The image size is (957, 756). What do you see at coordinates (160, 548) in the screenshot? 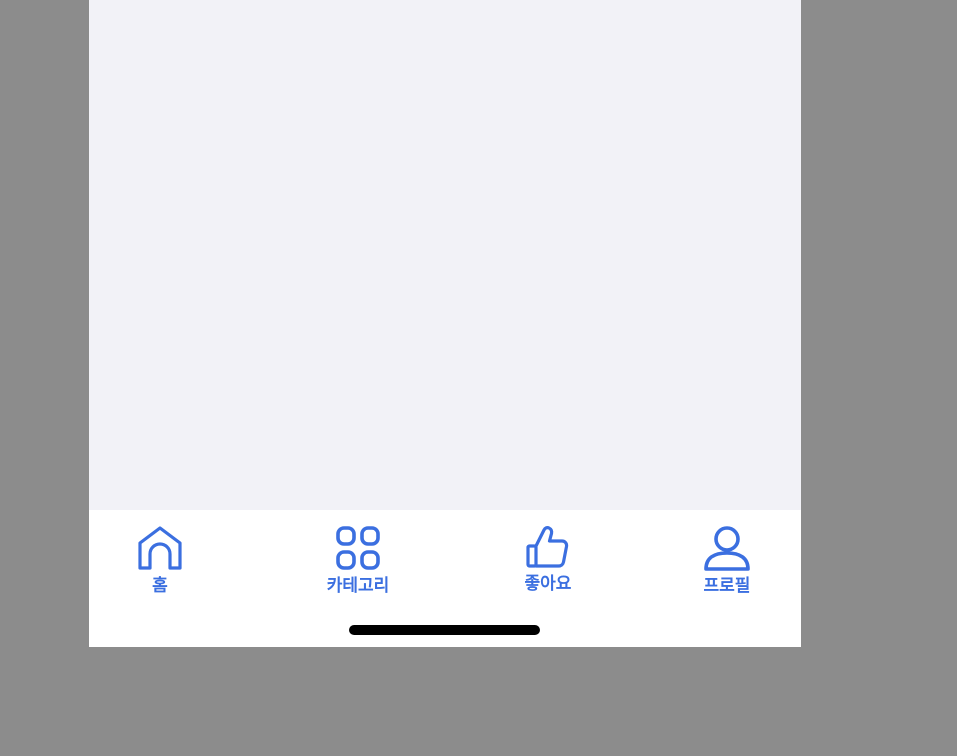
I see `home-icon` at bounding box center [160, 548].